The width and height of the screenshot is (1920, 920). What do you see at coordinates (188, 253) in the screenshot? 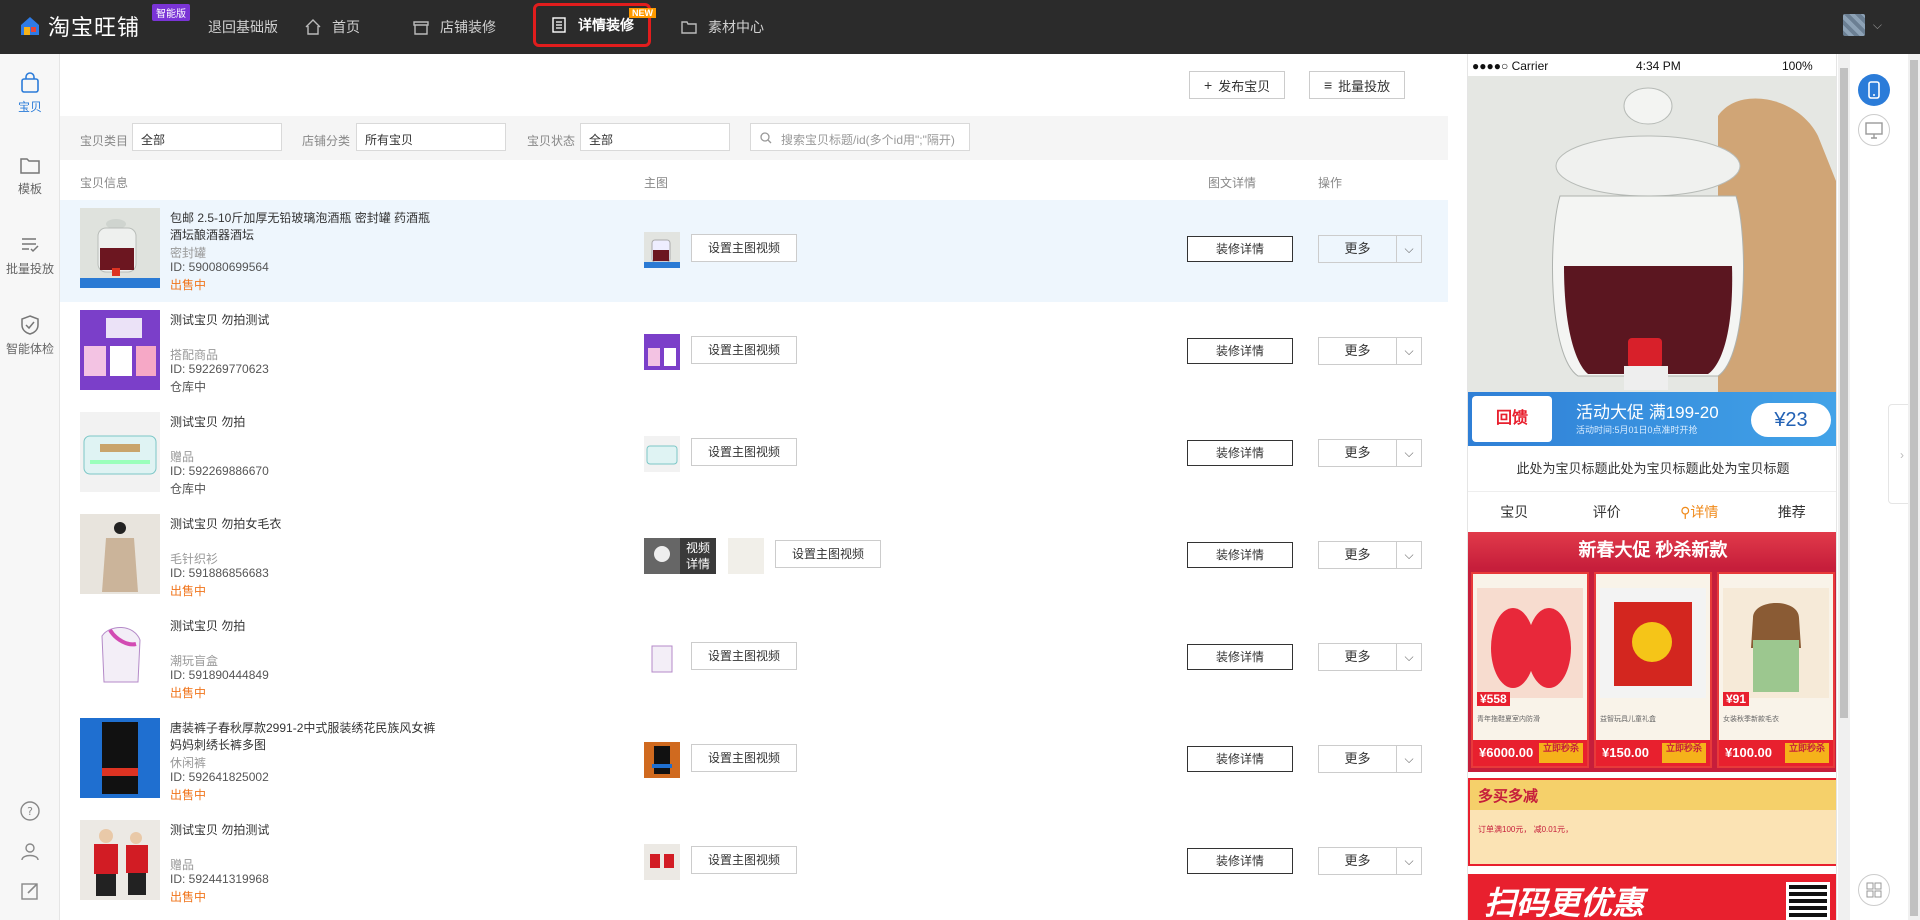
I see `product-category: 密封罐` at bounding box center [188, 253].